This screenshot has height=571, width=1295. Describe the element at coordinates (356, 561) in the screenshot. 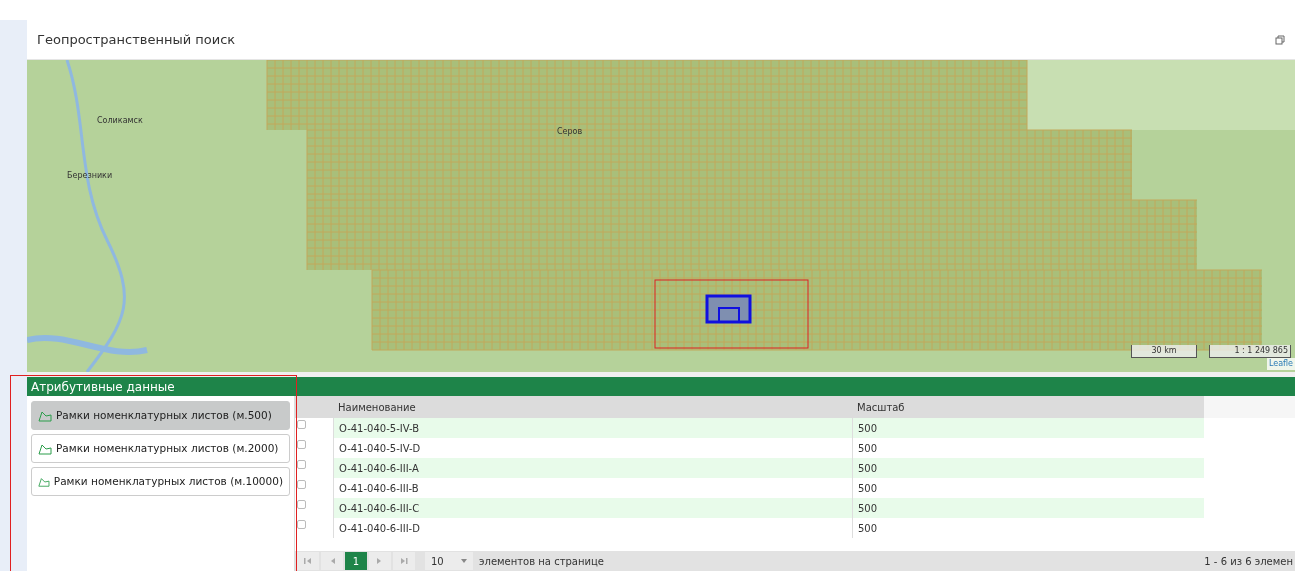

I see `page-button: 1` at that location.